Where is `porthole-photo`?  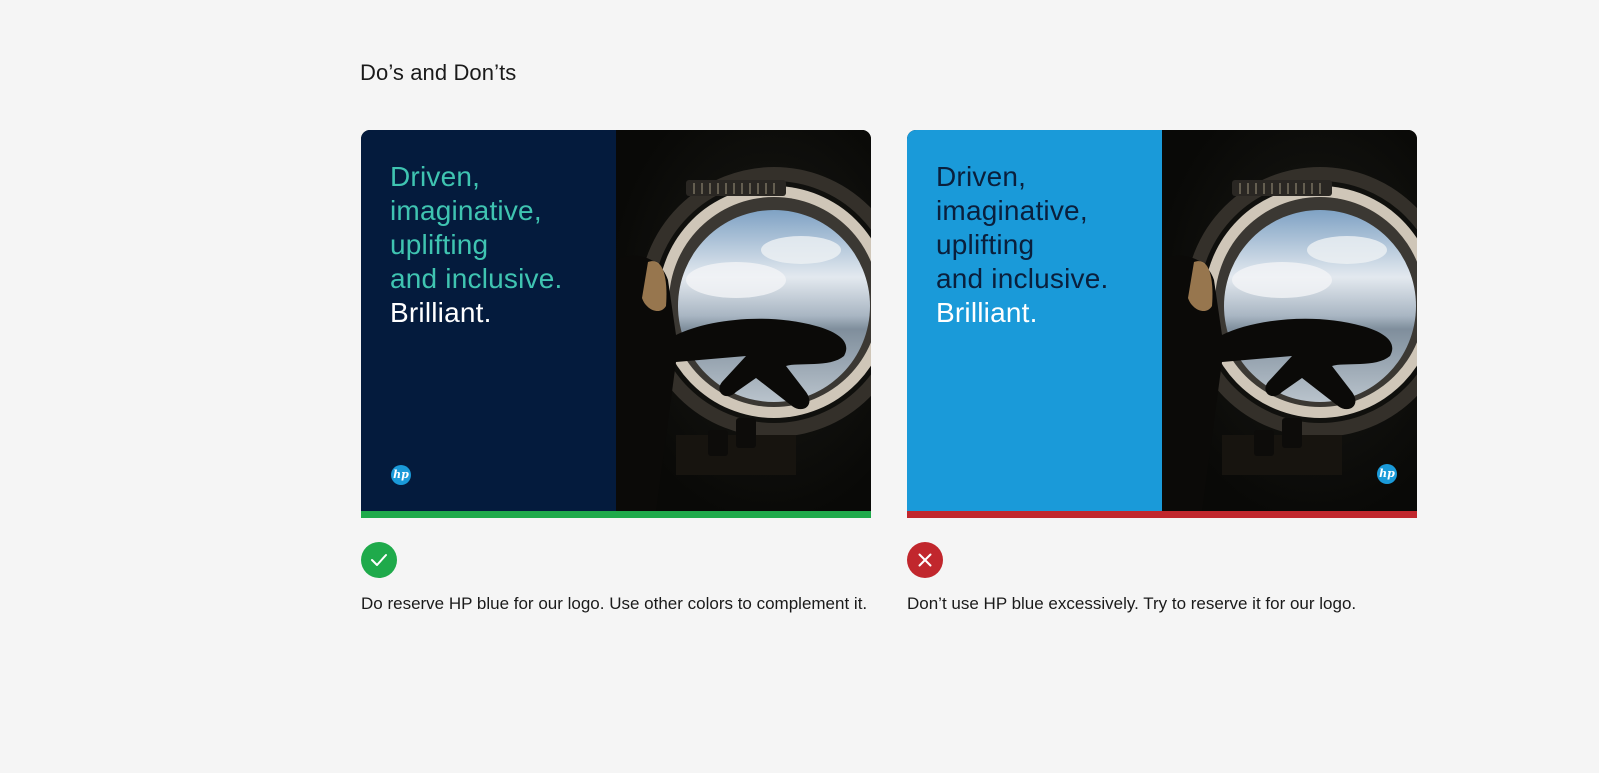 porthole-photo is located at coordinates (743, 320).